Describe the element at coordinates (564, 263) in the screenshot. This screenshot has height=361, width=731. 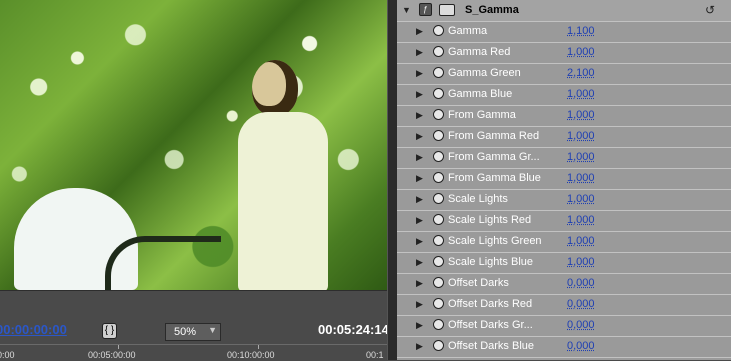
I see `param-row: ▶ Scale Lights Blue 1,000` at that location.